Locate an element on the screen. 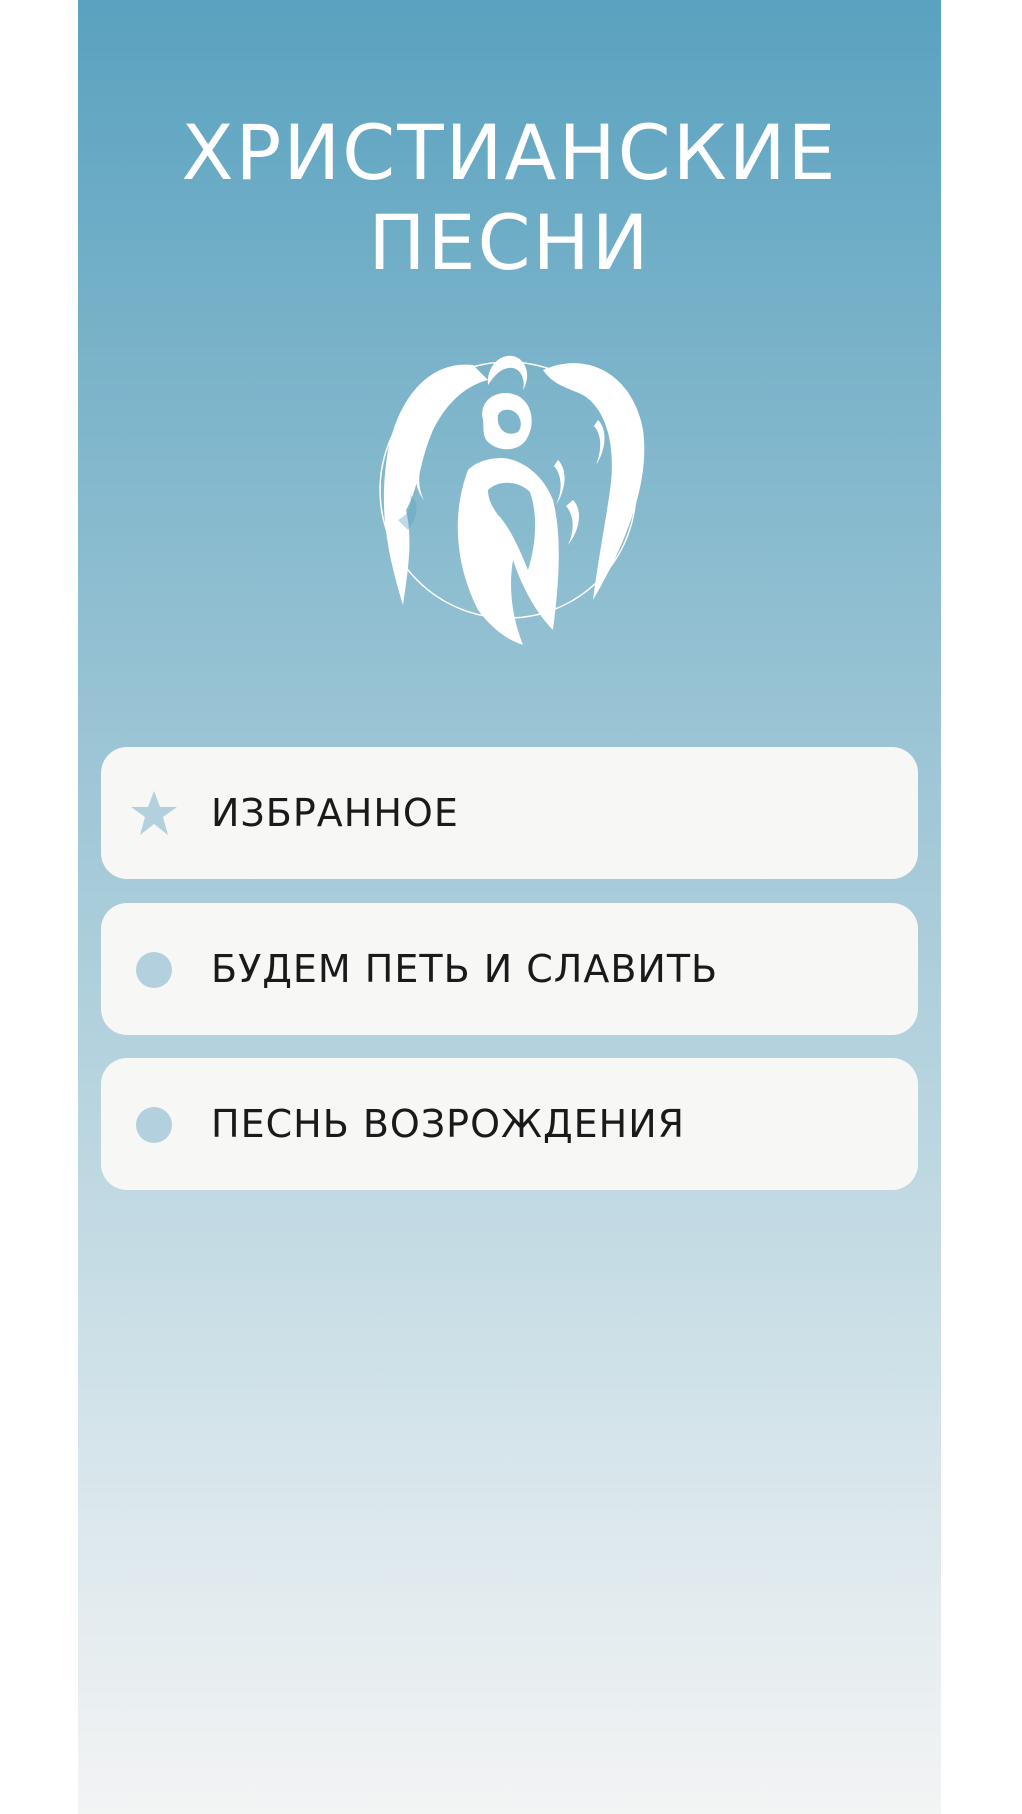 Image resolution: width=1022 pixels, height=1814 pixels. menu-item-label: ИЗБРАННОЕ is located at coordinates (335, 813).